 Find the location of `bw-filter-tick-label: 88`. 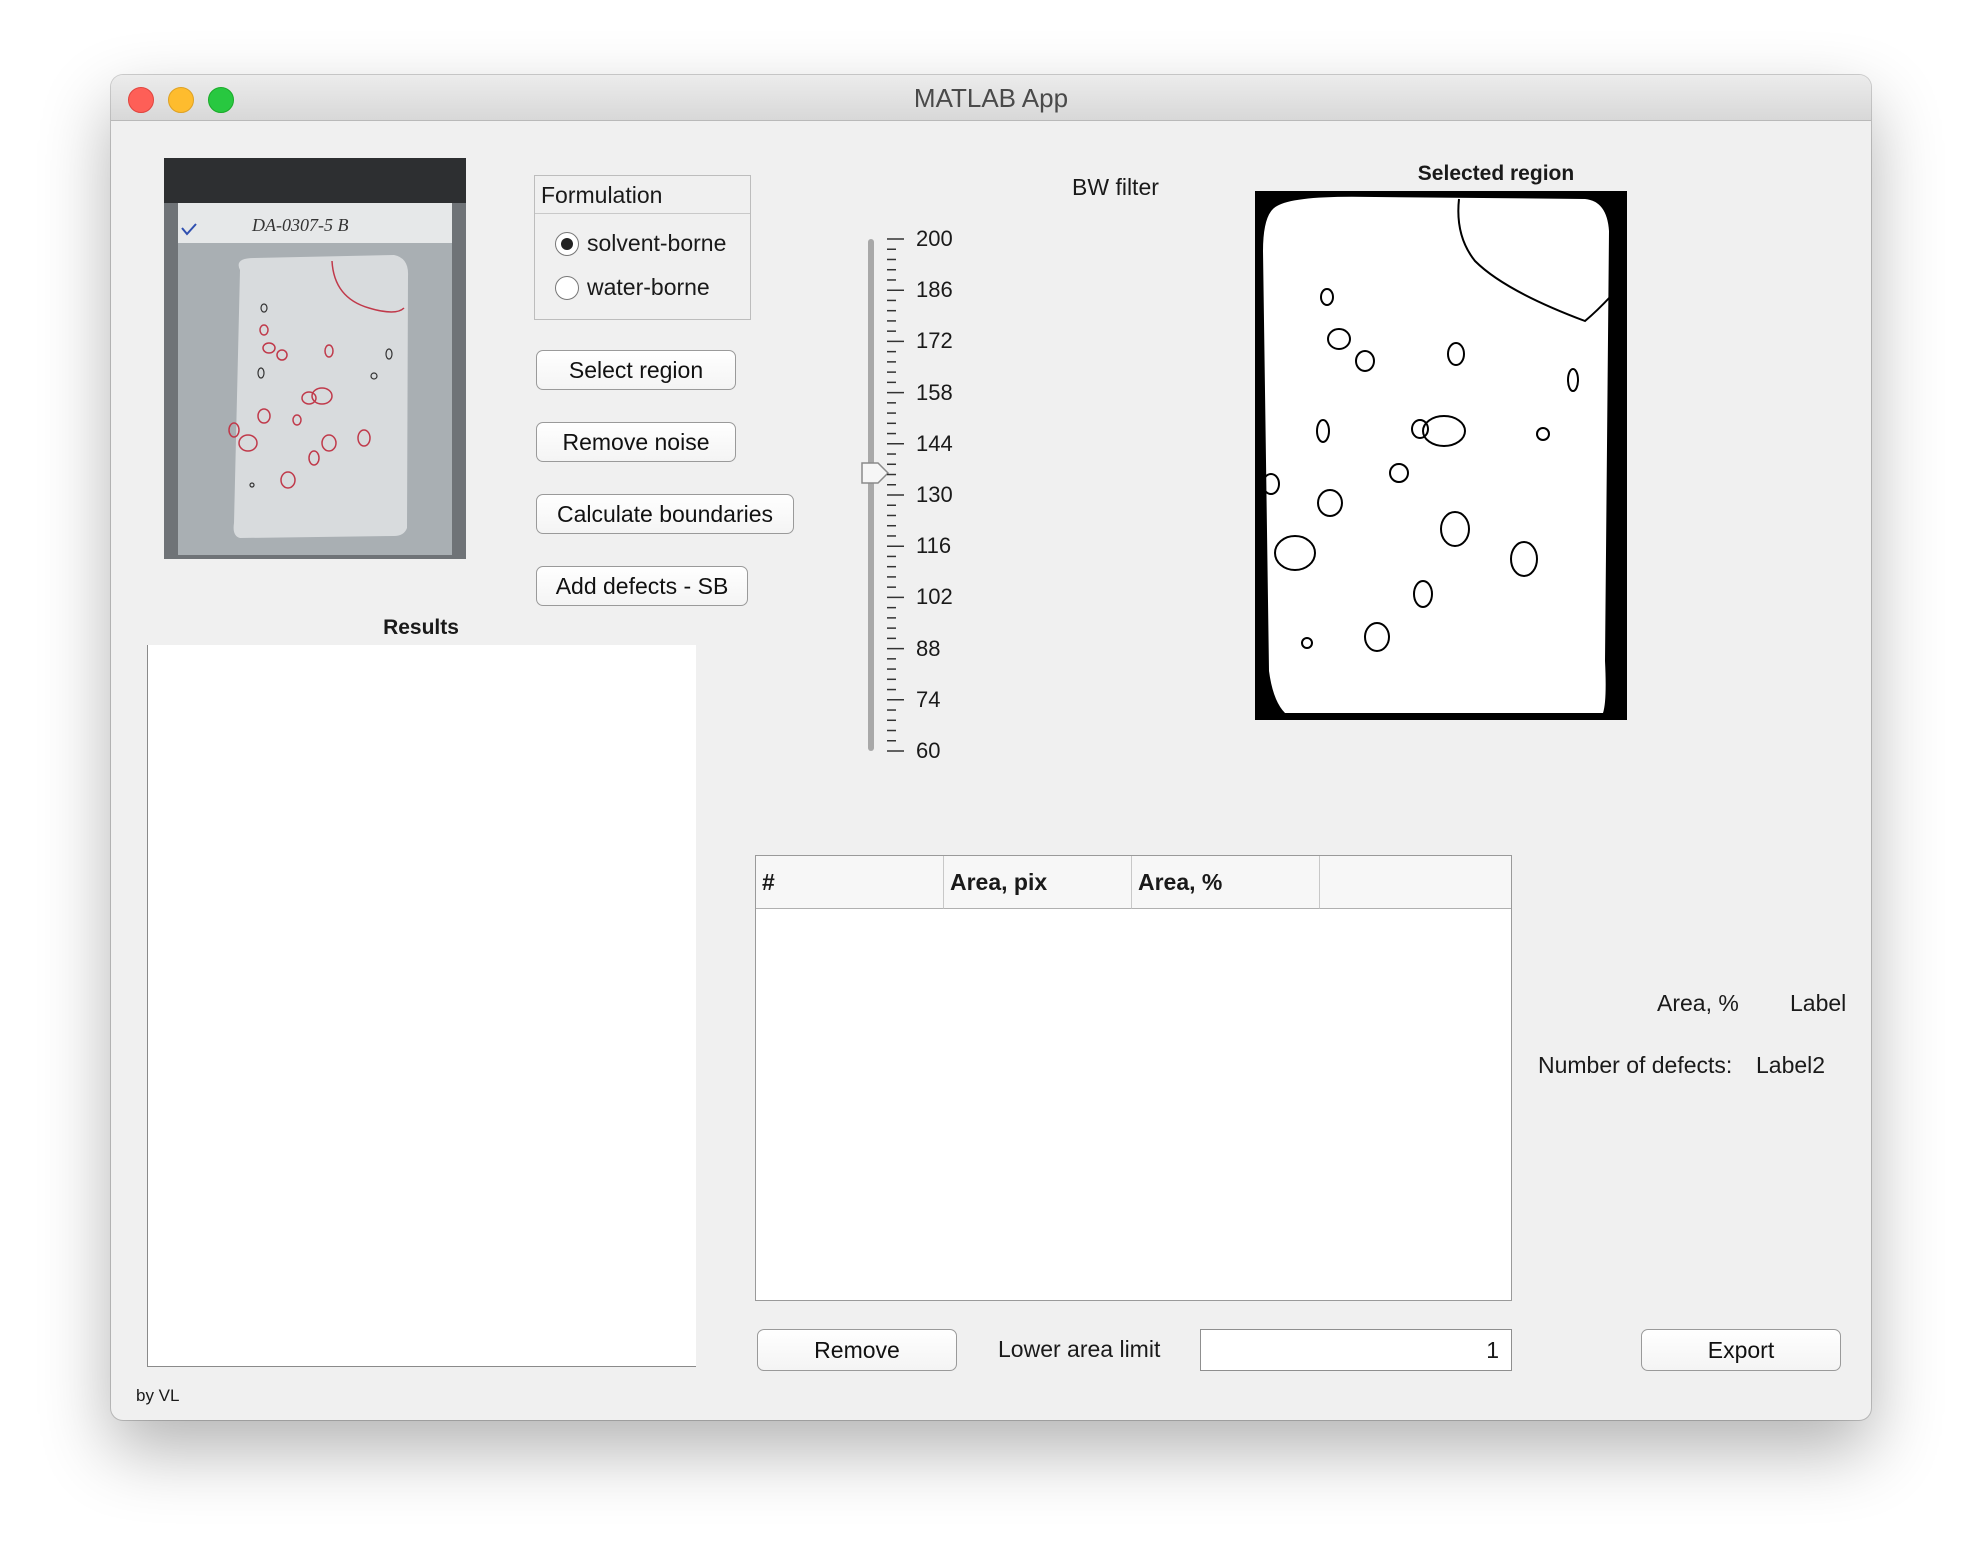

bw-filter-tick-label: 88 is located at coordinates (928, 648).